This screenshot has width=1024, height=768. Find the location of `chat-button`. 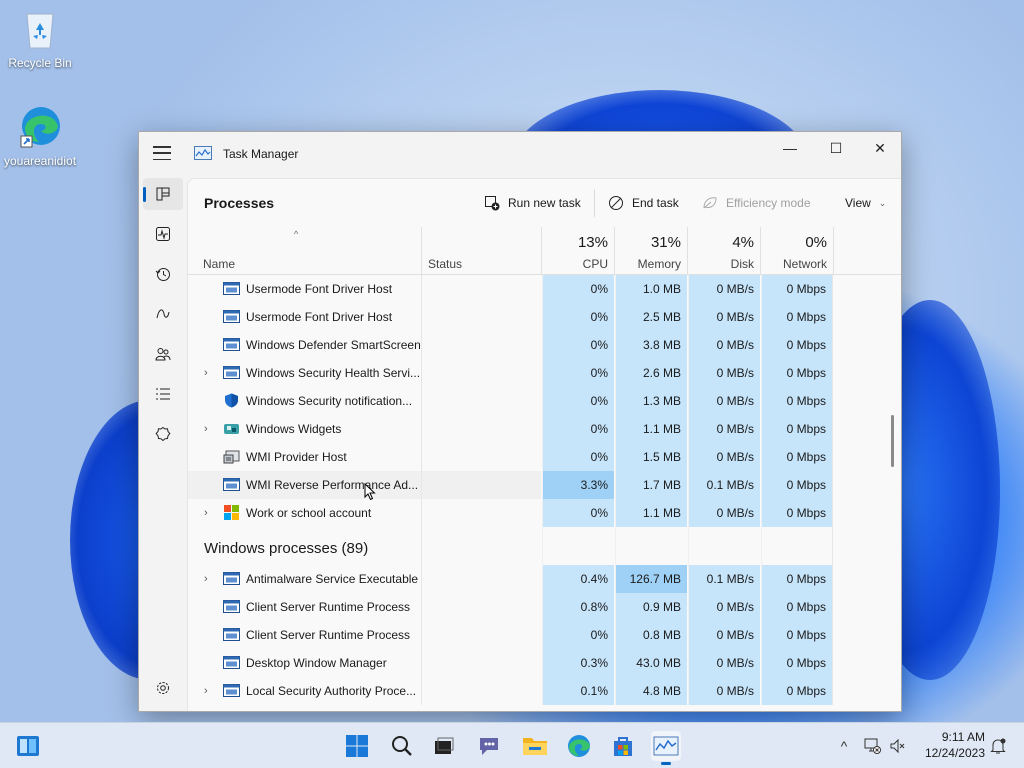

chat-button is located at coordinates (490, 746).